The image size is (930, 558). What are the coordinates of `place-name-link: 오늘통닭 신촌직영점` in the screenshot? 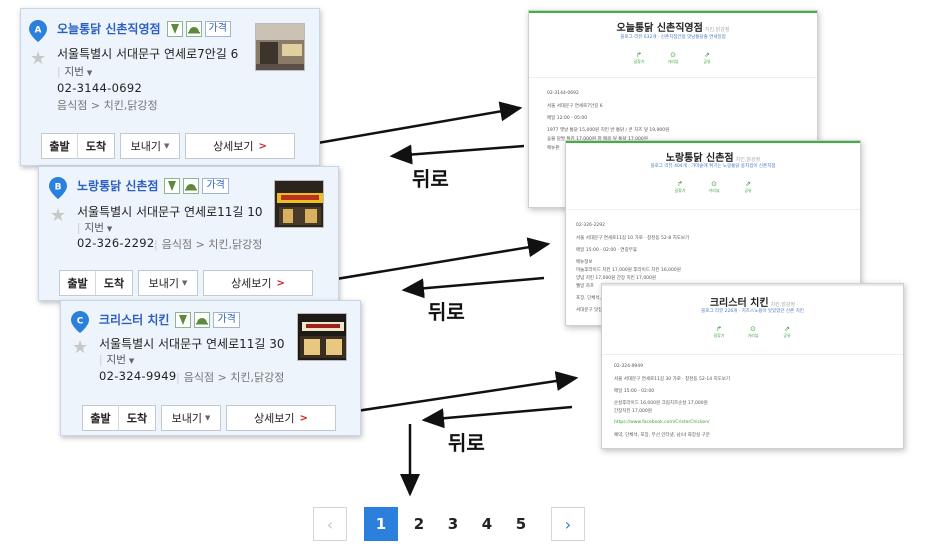 It's located at (109, 28).